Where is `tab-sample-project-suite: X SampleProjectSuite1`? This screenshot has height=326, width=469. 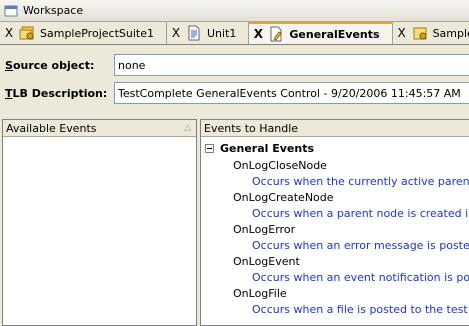
tab-sample-project-suite: X SampleProjectSuite1 is located at coordinates (83, 33).